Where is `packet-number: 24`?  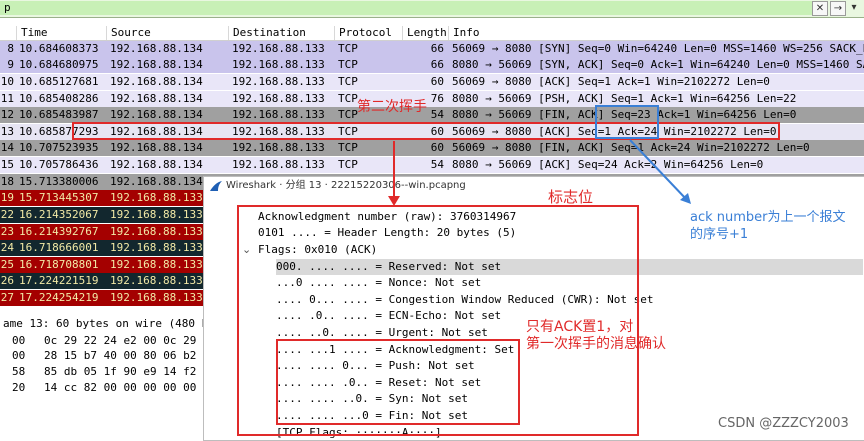
packet-number: 24 is located at coordinates (7, 247).